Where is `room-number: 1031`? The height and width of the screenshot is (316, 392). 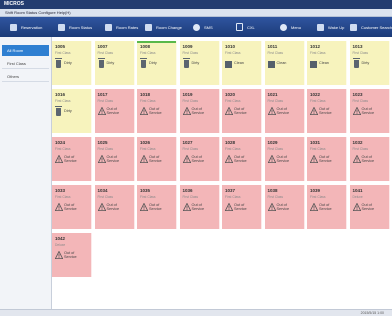
room-number: 1031 is located at coordinates (315, 142).